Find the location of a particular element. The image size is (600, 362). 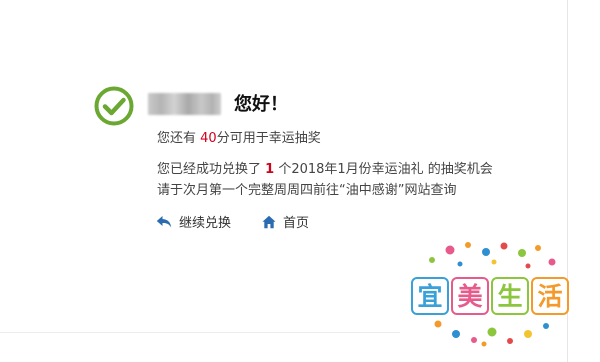

points-balance: 您还有 40分可用于幸运抽奖 is located at coordinates (239, 139).